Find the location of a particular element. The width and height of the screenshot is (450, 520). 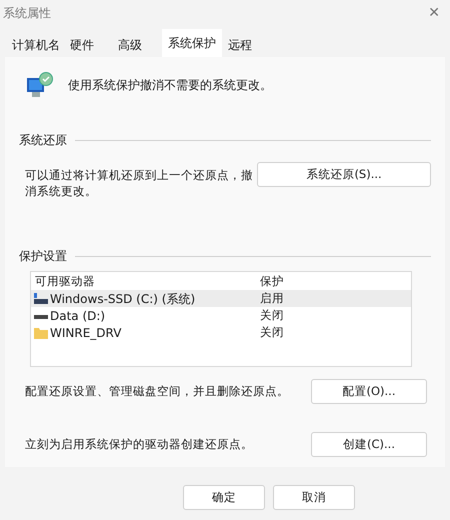

dialog-button: 确定 is located at coordinates (224, 497).